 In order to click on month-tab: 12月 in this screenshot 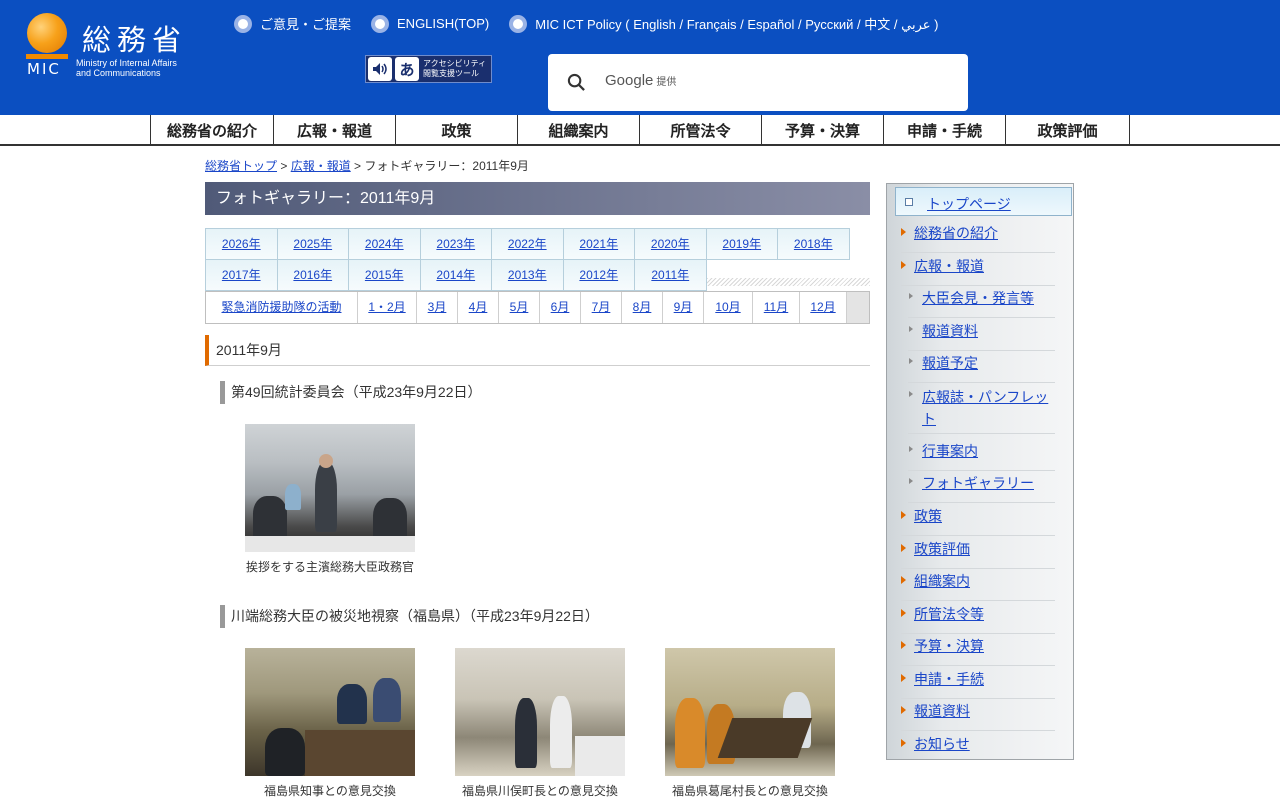, I will do `click(823, 307)`.